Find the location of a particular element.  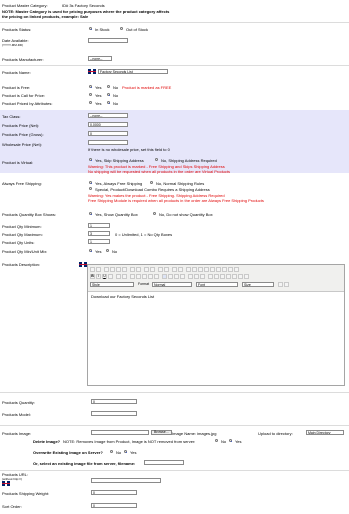

undo-button is located at coordinates (146, 269).